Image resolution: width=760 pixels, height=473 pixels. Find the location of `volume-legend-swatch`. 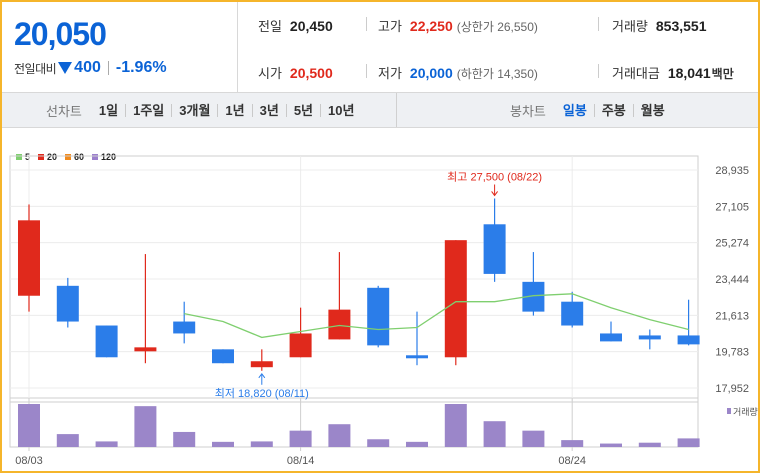

volume-legend-swatch is located at coordinates (729, 411).